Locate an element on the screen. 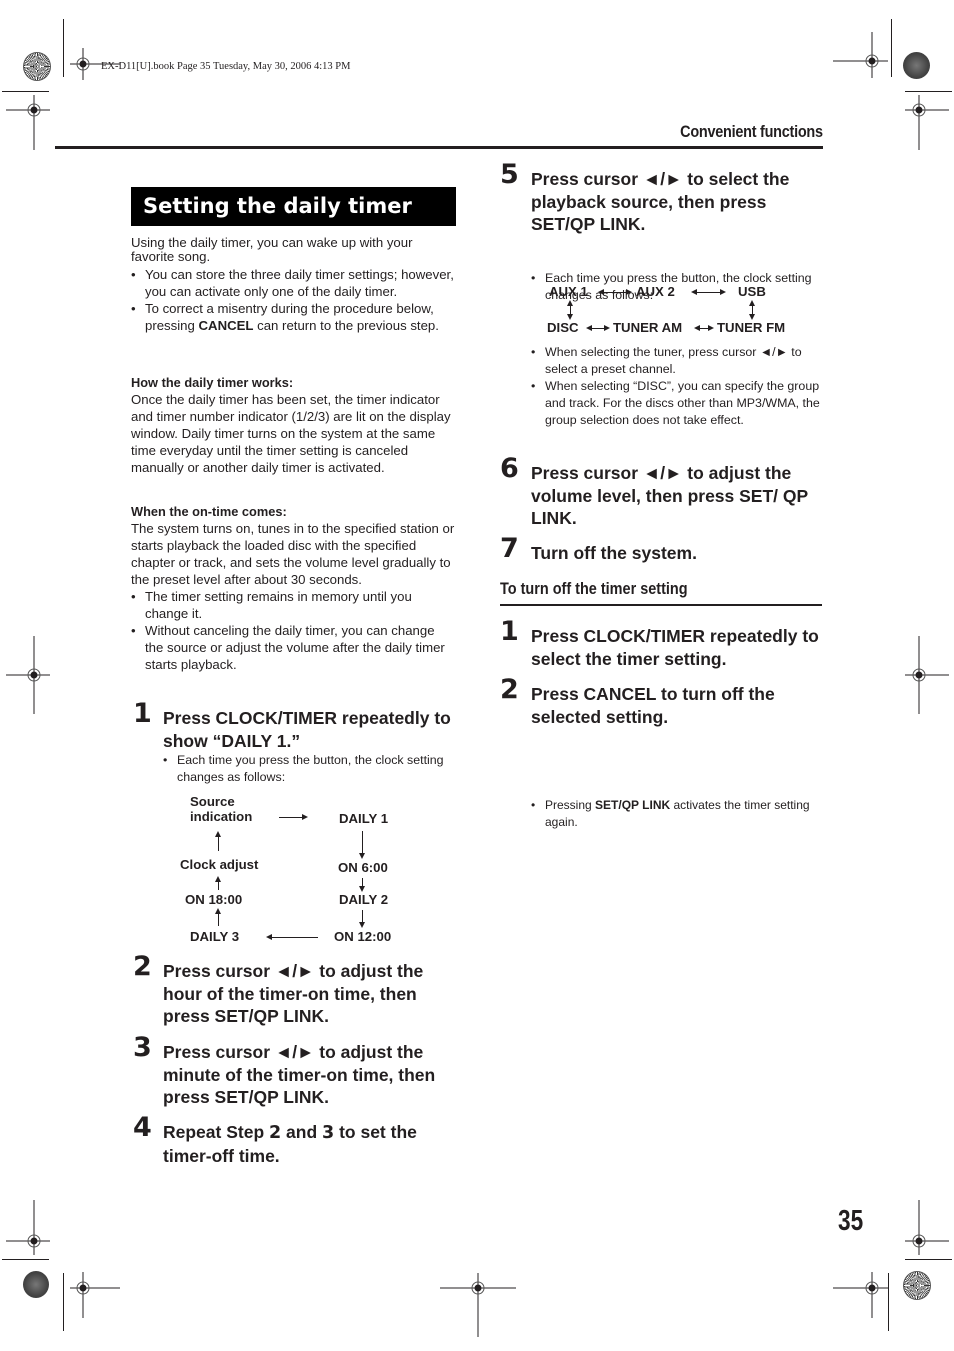 This screenshot has height=1351, width=954. subsection-rule is located at coordinates (661, 605).